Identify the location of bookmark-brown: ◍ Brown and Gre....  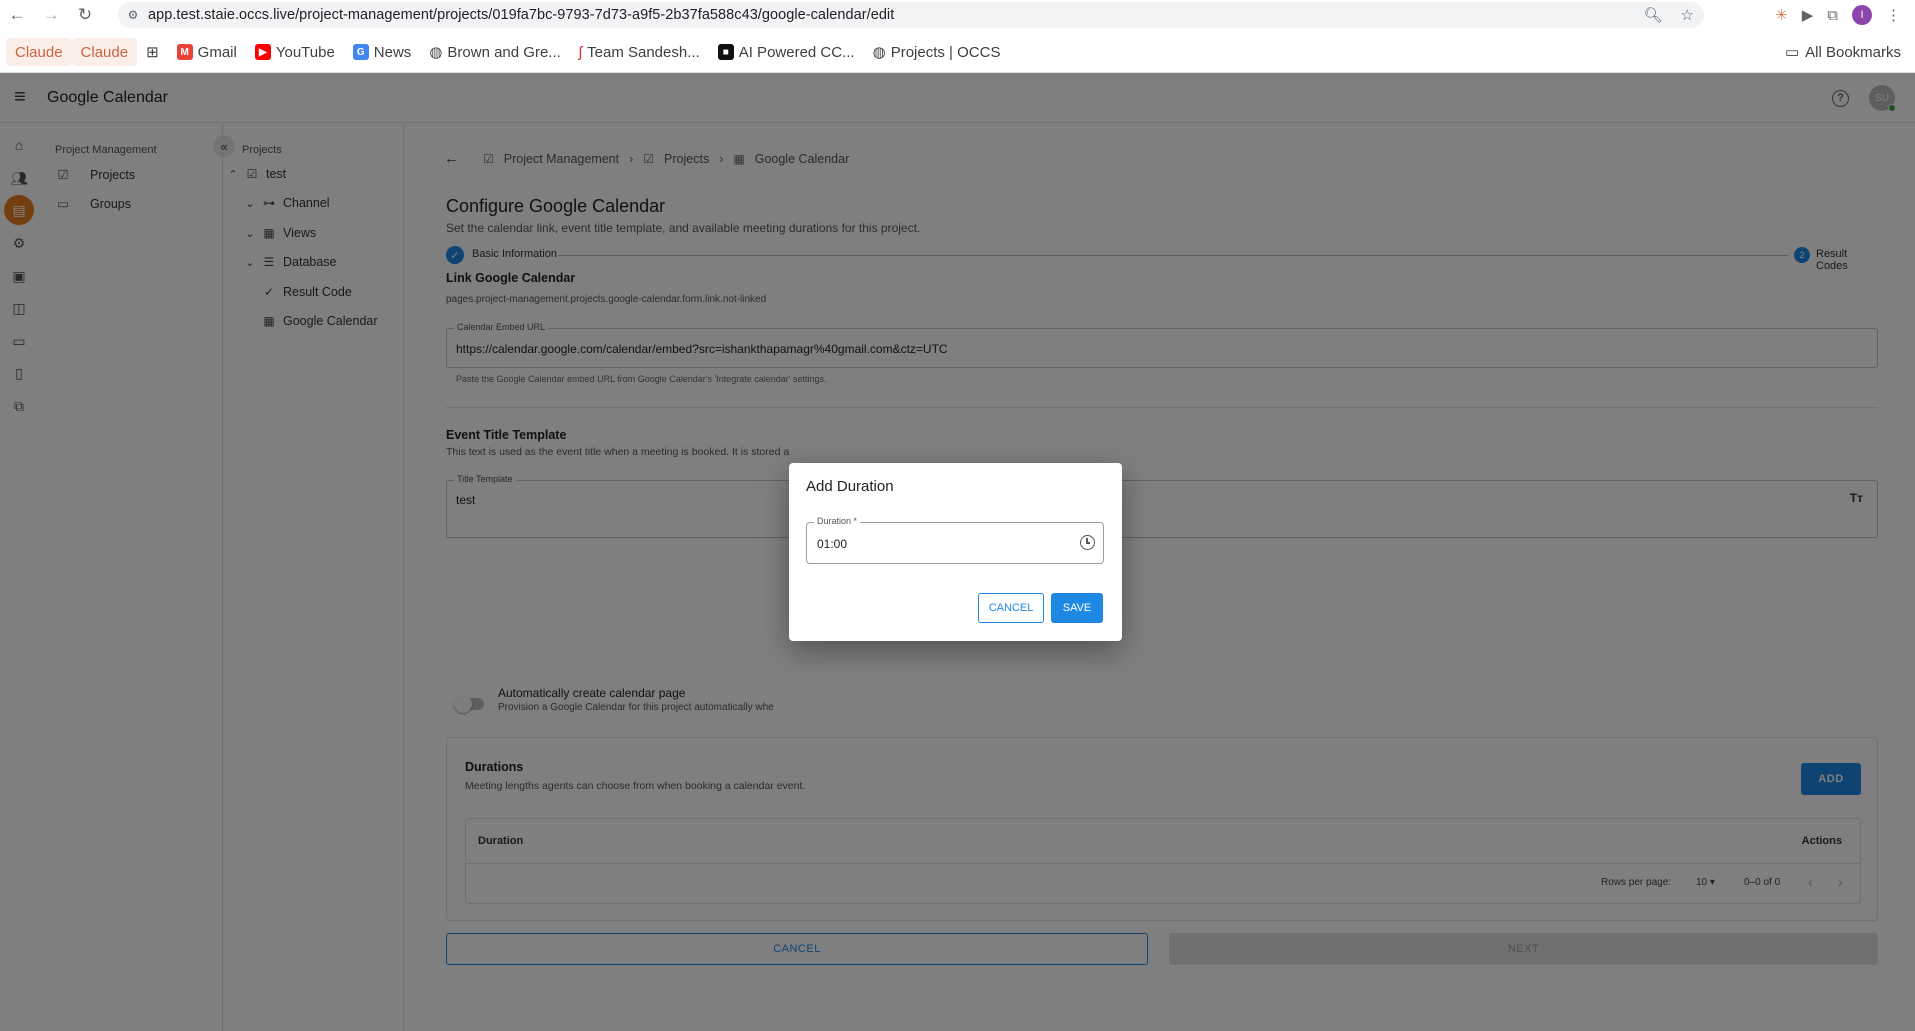
(494, 52).